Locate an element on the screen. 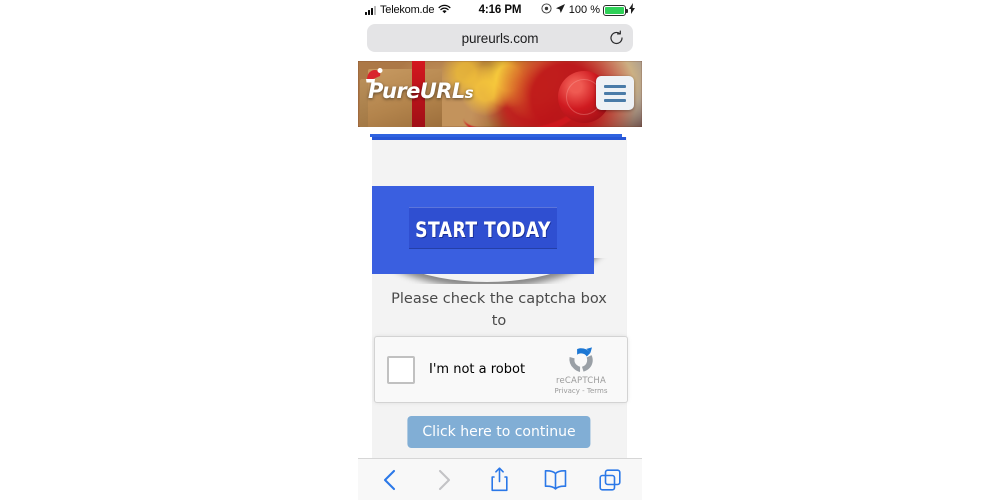 The height and width of the screenshot is (500, 1000). hamburger-menu-icon is located at coordinates (615, 93).